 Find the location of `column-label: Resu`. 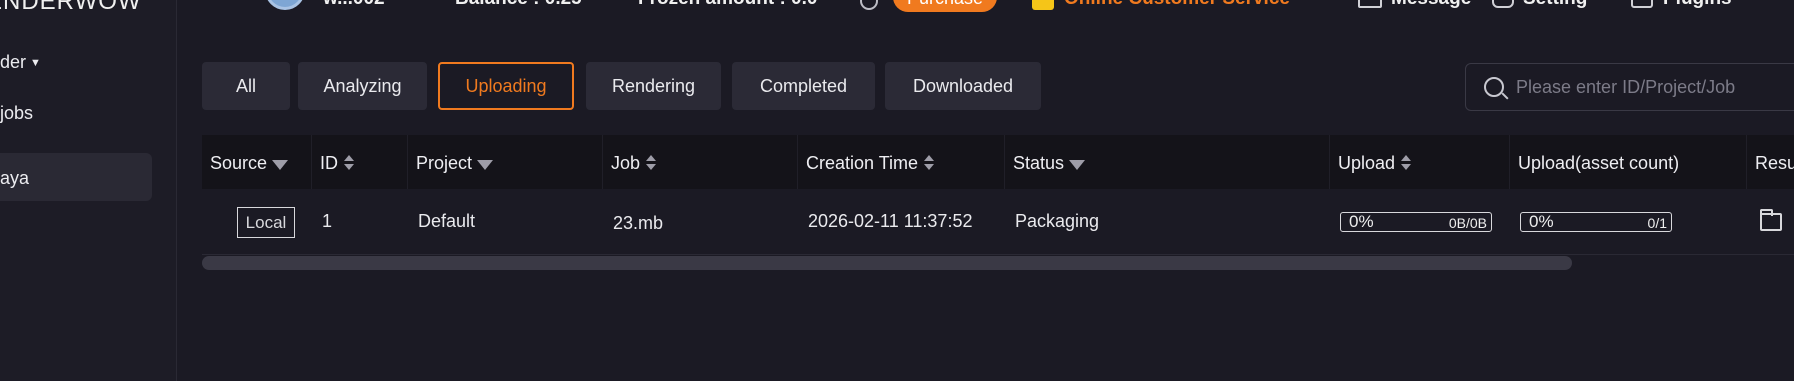

column-label: Resu is located at coordinates (1774, 163).